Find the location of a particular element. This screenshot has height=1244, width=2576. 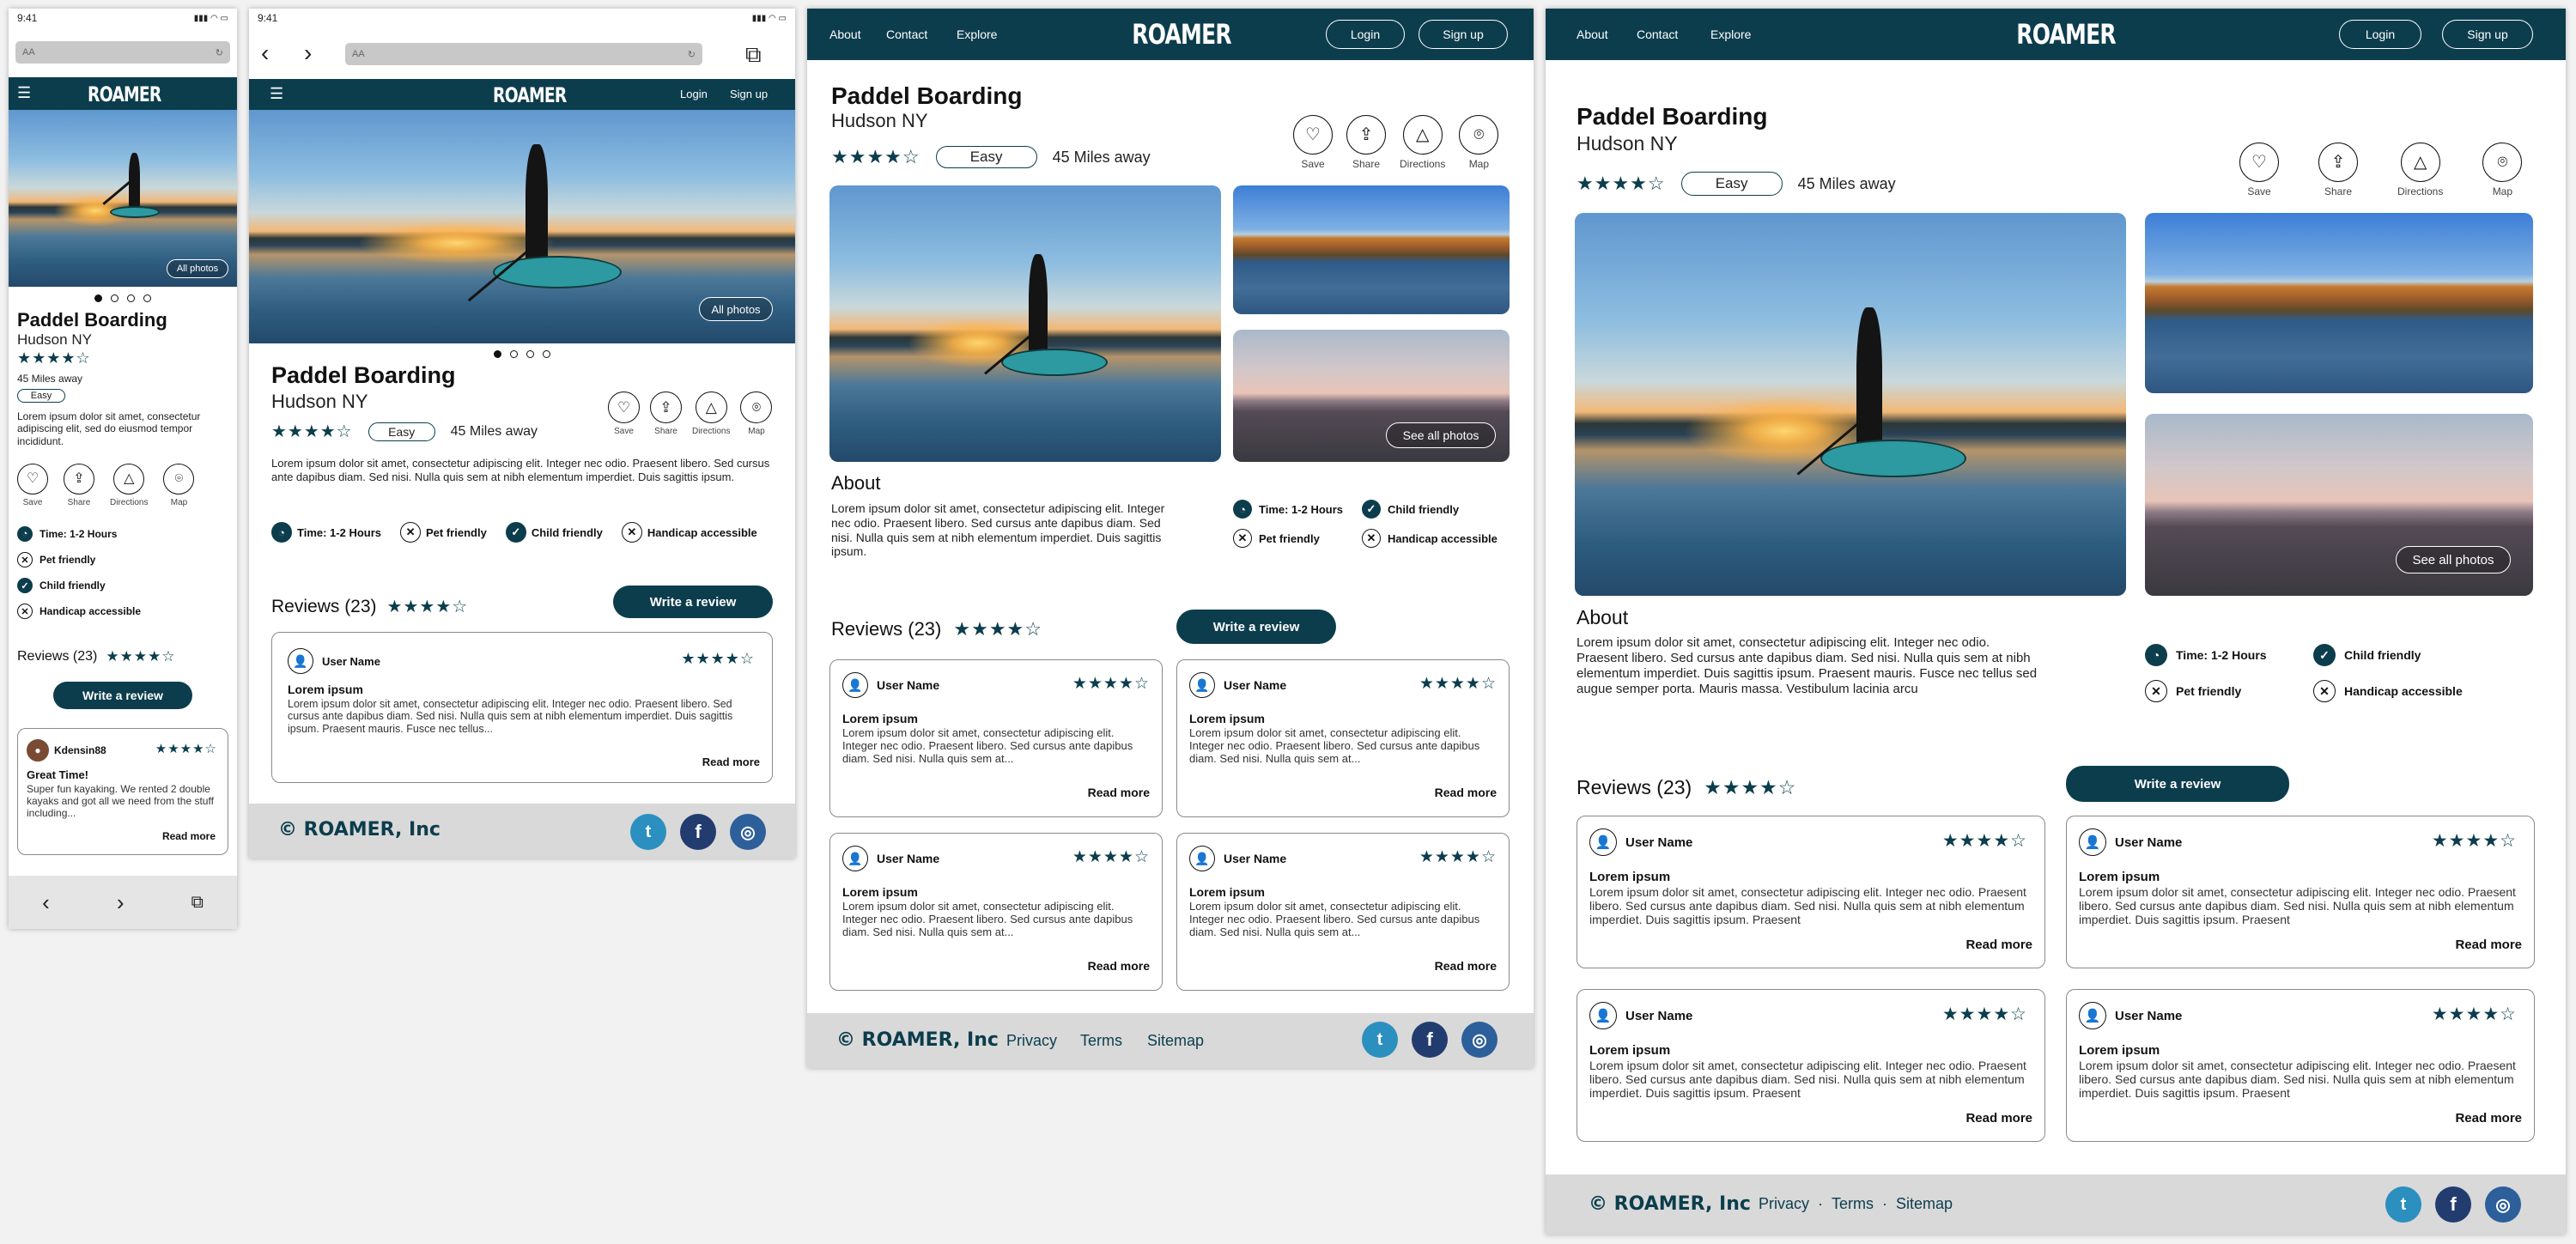

login-link: Login is located at coordinates (694, 94).